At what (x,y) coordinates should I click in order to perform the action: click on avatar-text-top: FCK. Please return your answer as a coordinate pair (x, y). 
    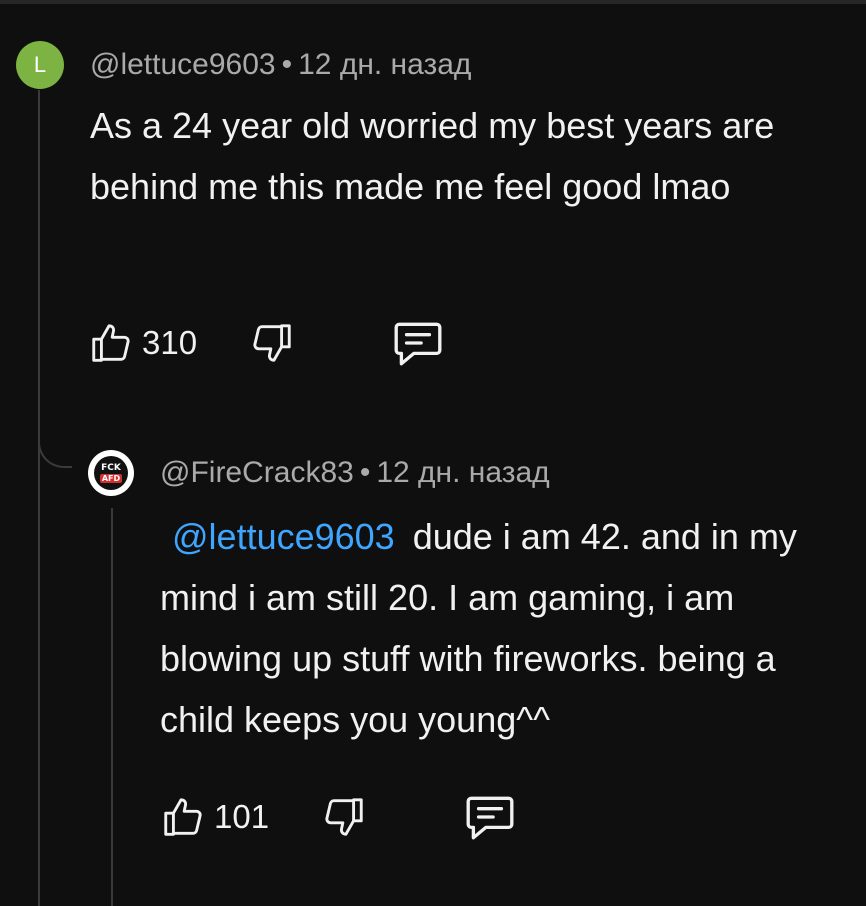
    Looking at the image, I should click on (111, 467).